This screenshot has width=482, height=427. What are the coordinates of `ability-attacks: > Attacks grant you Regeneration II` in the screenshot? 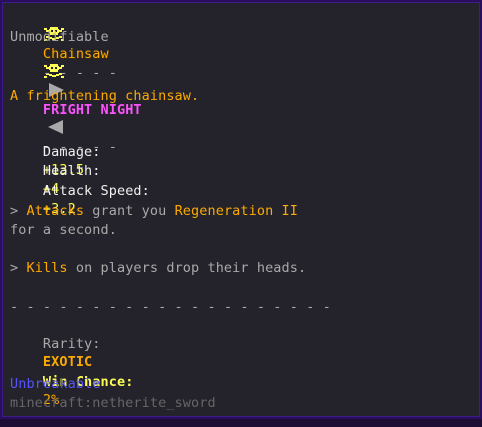 It's located at (154, 211).